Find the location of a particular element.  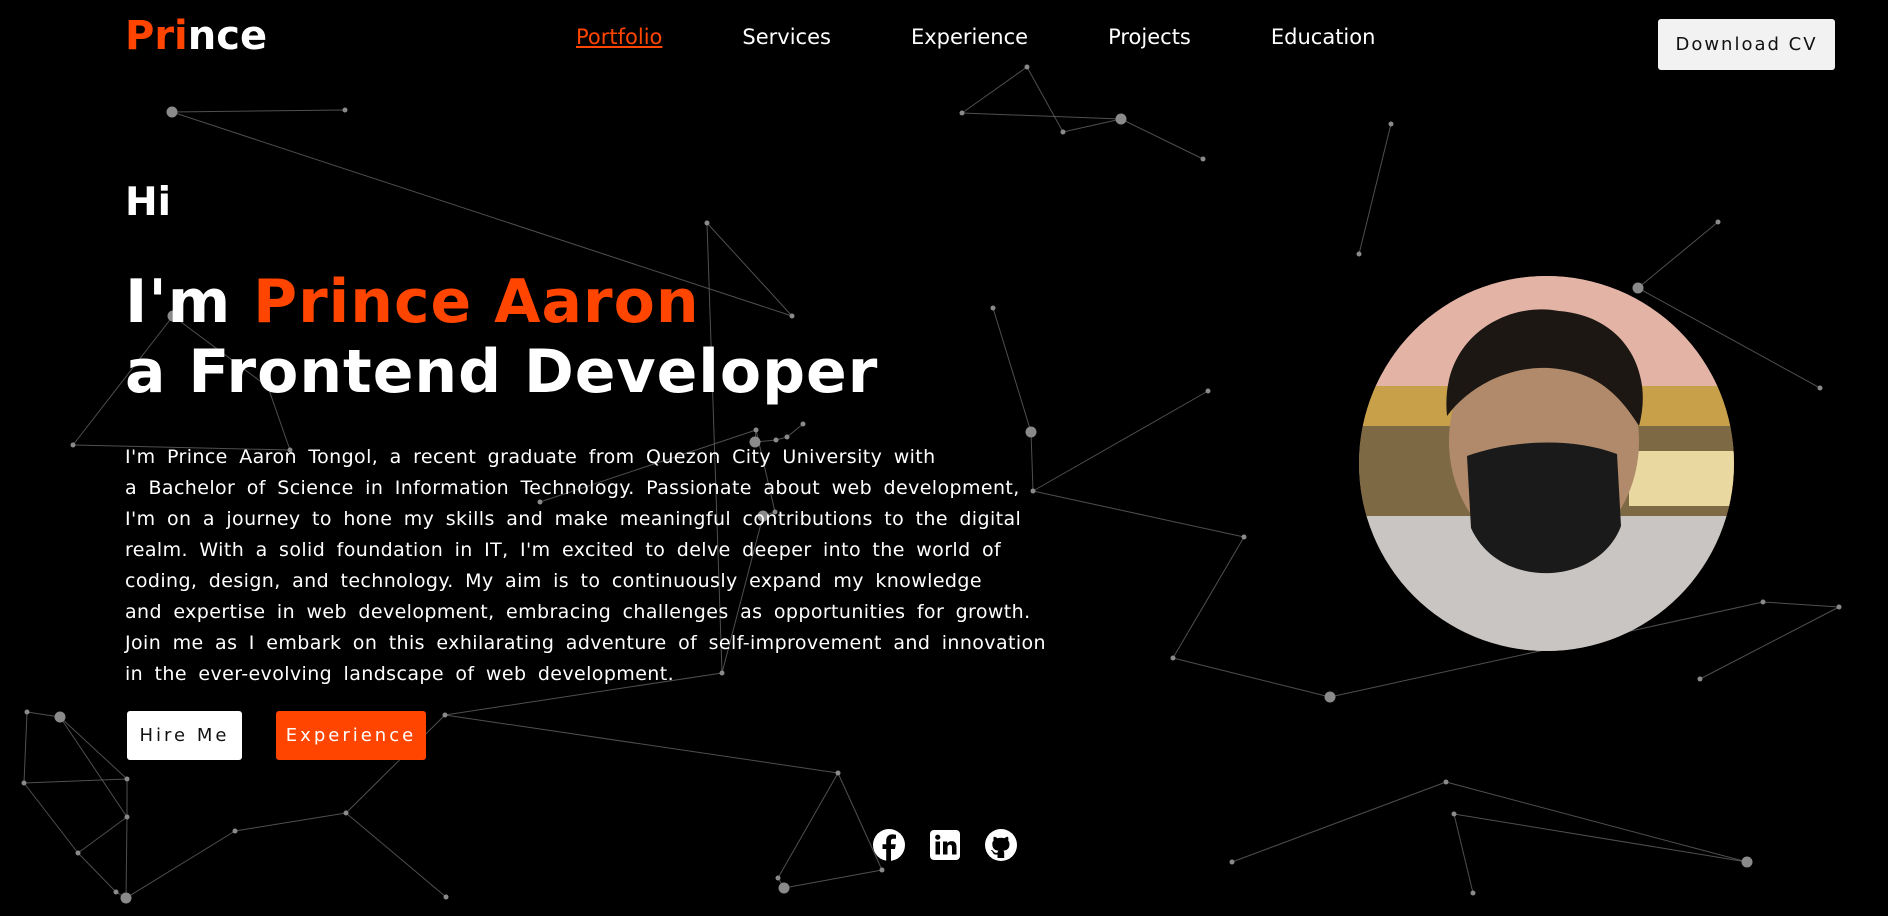

nav-item-education: Education is located at coordinates (1323, 37).